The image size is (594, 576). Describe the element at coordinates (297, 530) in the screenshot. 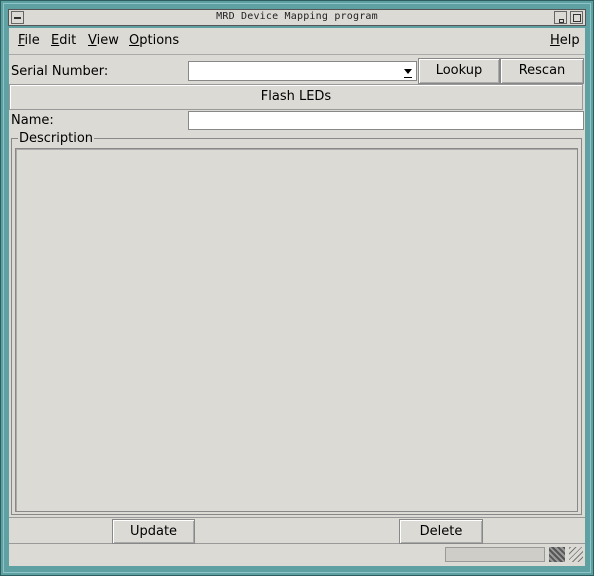

I see `action-bar: Update Delete` at that location.